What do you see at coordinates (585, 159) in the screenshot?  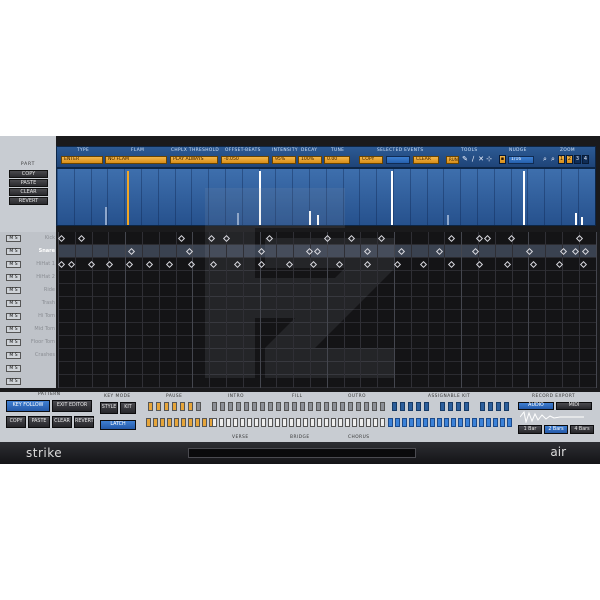 I see `zoom-button-4: 4` at bounding box center [585, 159].